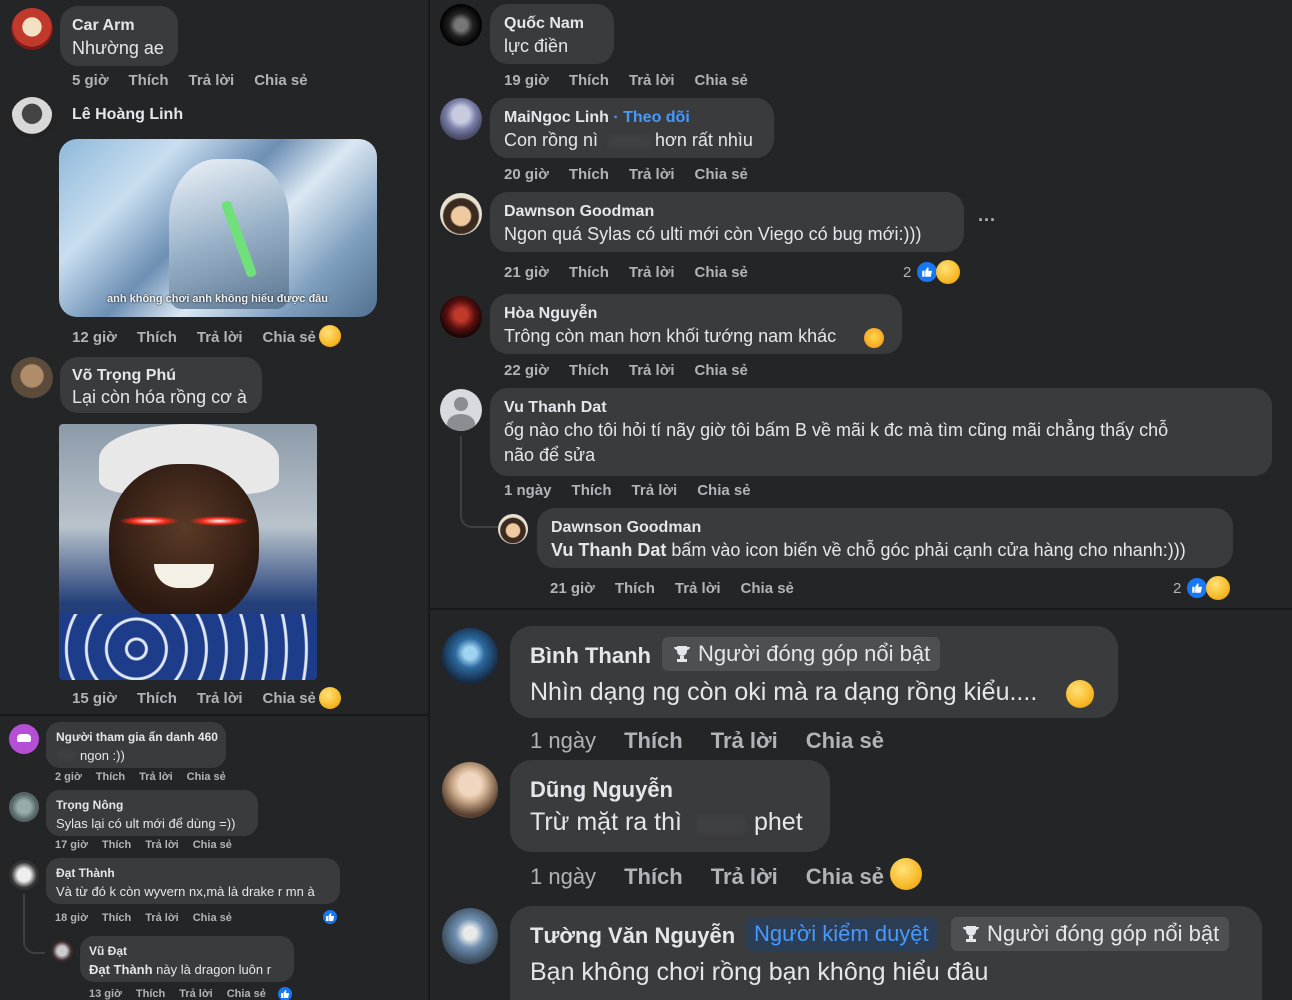  What do you see at coordinates (127, 115) in the screenshot?
I see `comment-author: Lê Hoàng Linh` at bounding box center [127, 115].